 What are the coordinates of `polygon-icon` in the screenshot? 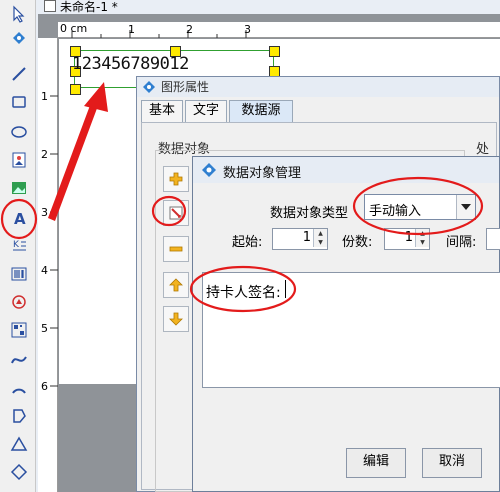 It's located at (19, 416).